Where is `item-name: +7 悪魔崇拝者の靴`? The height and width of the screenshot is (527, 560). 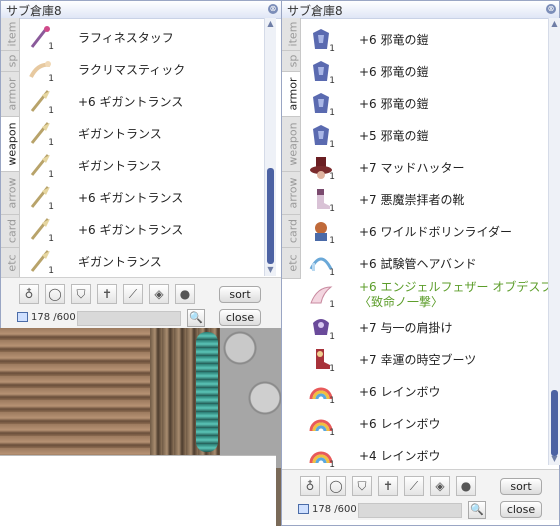
item-name: +7 悪魔崇拝者の靴 is located at coordinates (412, 200).